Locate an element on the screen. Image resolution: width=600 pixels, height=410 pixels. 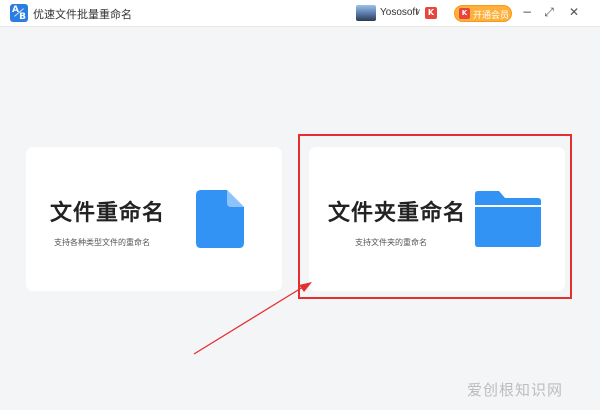
watermark: 爱创根知识网 is located at coordinates (515, 390).